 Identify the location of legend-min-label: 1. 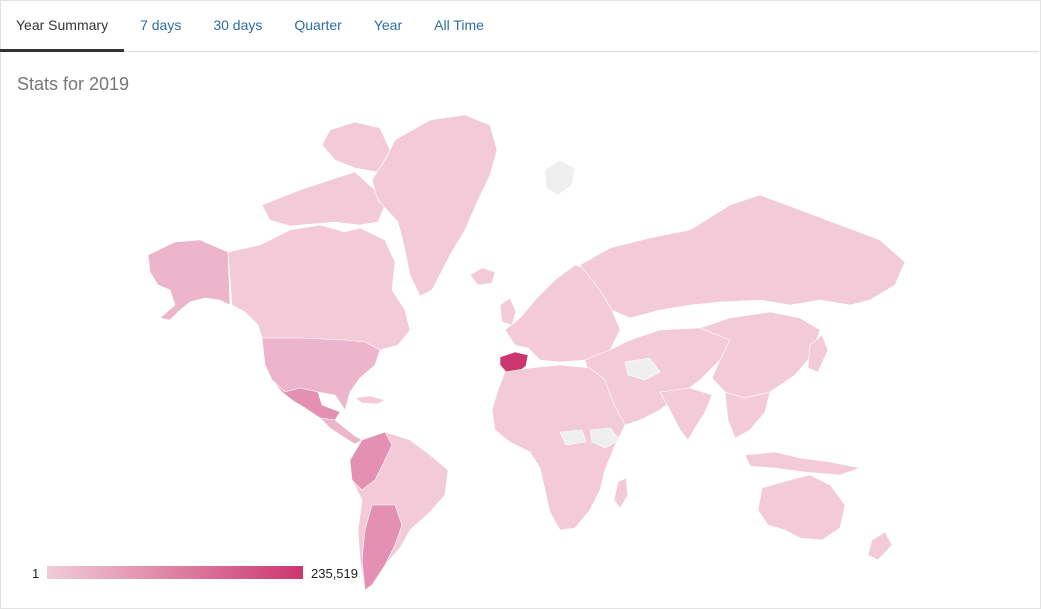
(36, 573).